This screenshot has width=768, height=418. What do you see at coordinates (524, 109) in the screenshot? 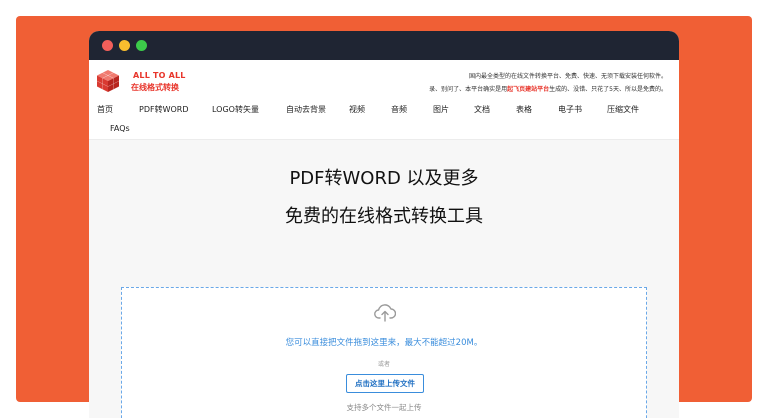
I see `nav-item-spreadsheet: 表格` at bounding box center [524, 109].